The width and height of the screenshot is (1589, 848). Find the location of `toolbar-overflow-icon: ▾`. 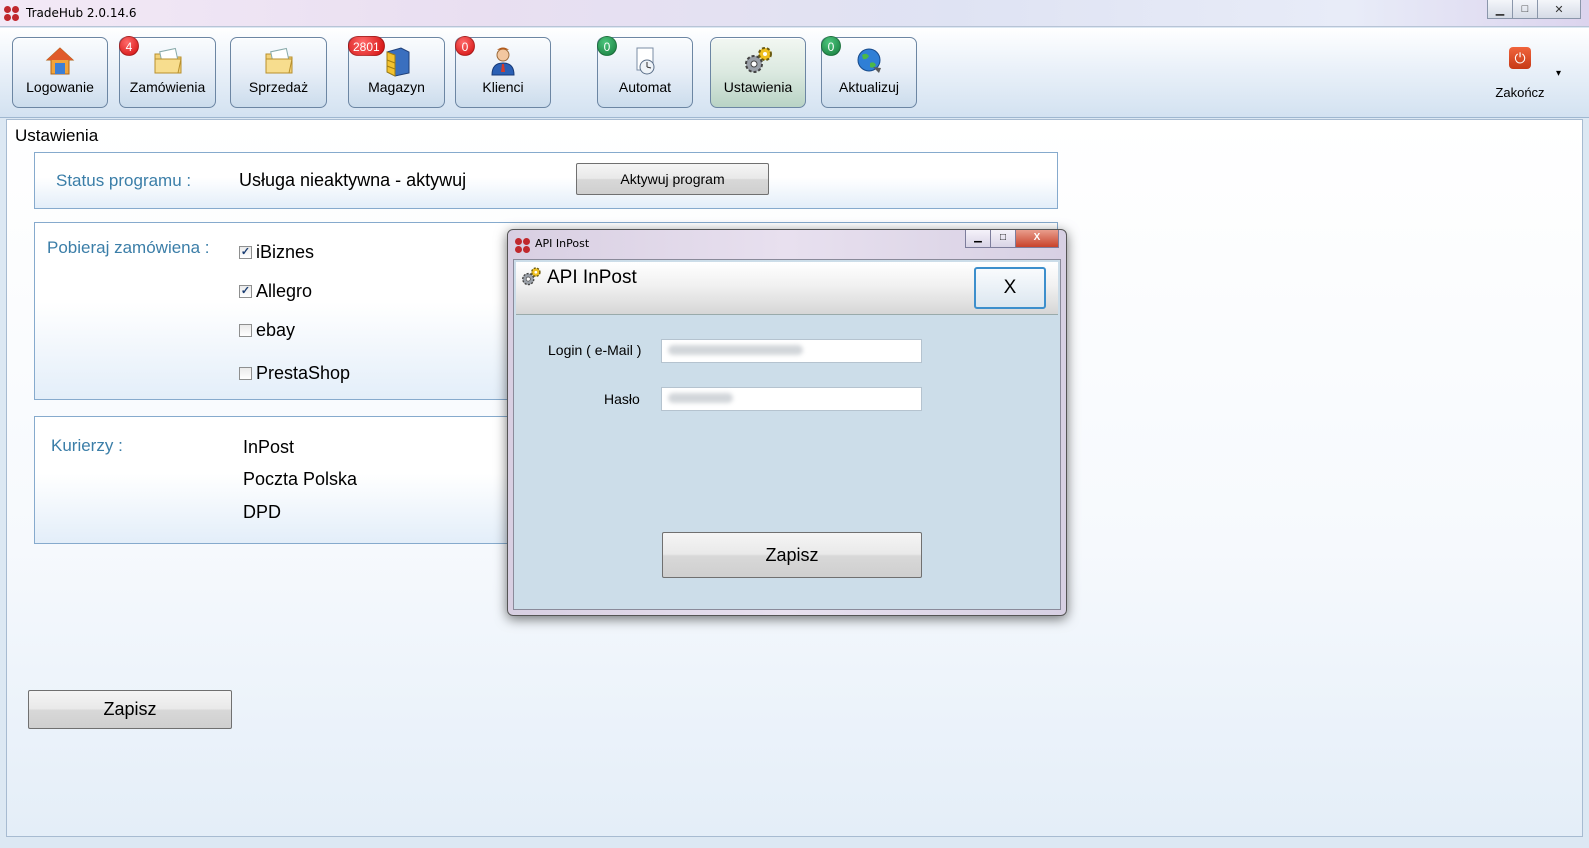

toolbar-overflow-icon: ▾ is located at coordinates (1558, 73).